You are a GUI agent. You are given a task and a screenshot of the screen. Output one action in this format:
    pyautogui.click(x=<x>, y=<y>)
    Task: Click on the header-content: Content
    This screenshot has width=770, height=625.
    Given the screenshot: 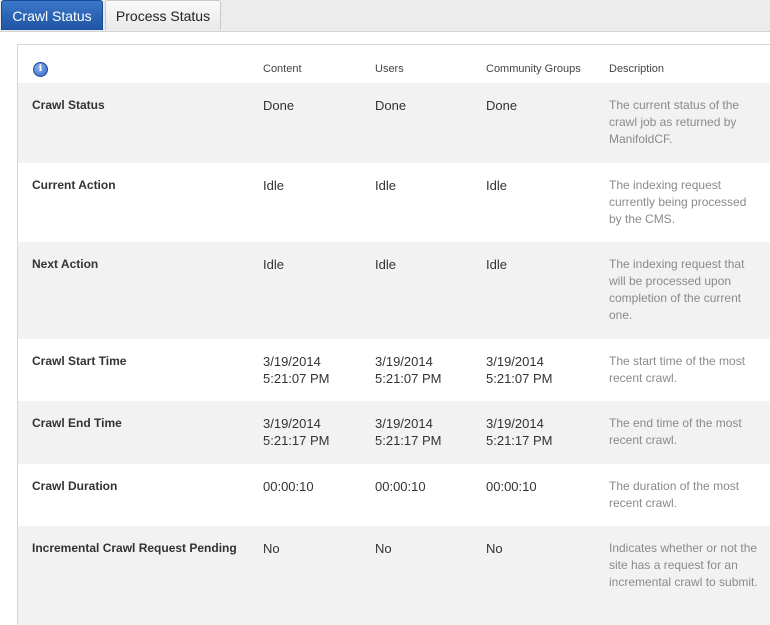 What is the action you would take?
    pyautogui.click(x=282, y=69)
    